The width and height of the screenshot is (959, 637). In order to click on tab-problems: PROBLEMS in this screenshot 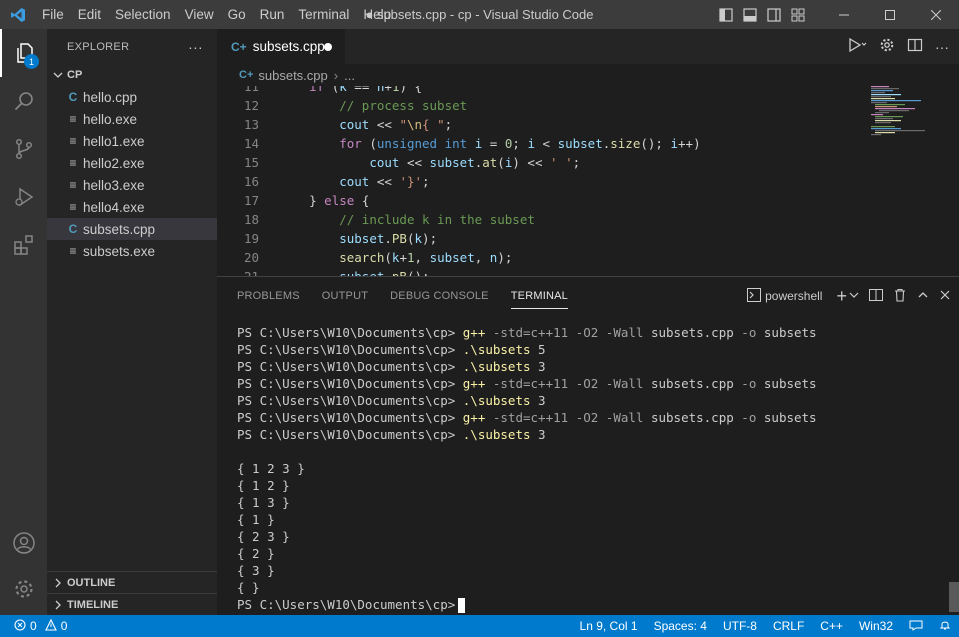, I will do `click(268, 296)`.